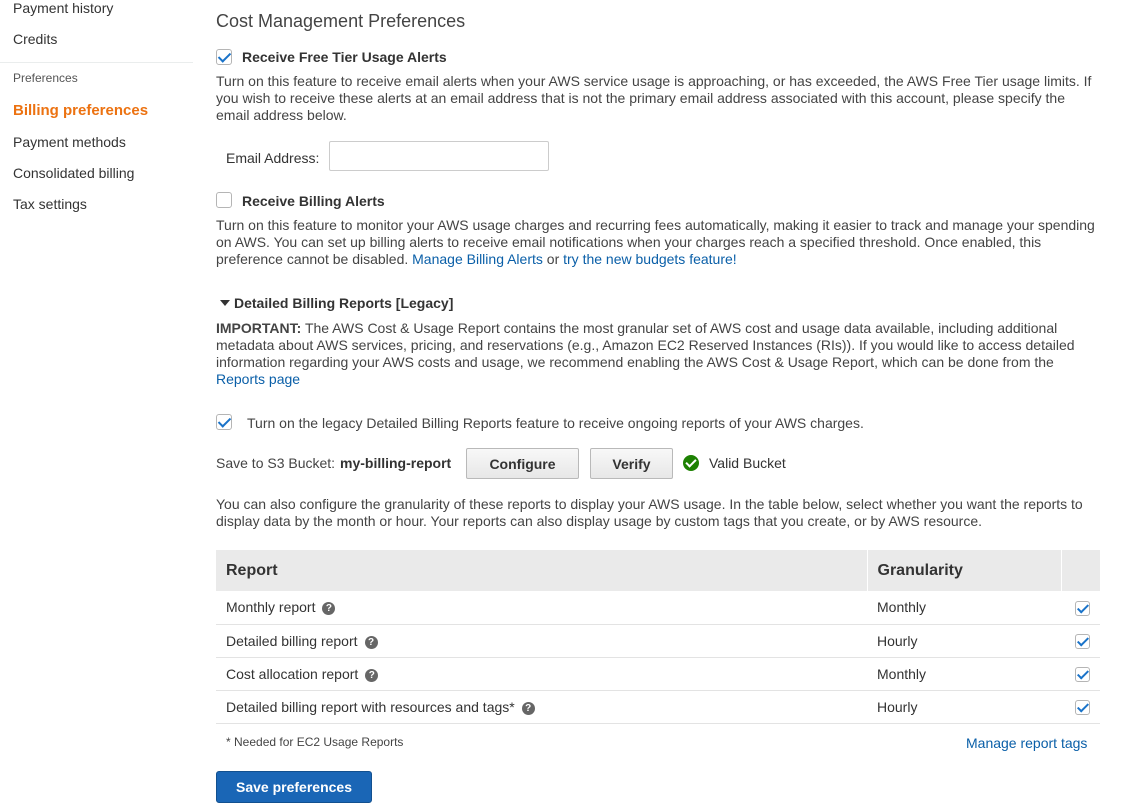 This screenshot has height=804, width=1134. I want to click on reports-page-link: Reports page, so click(258, 379).